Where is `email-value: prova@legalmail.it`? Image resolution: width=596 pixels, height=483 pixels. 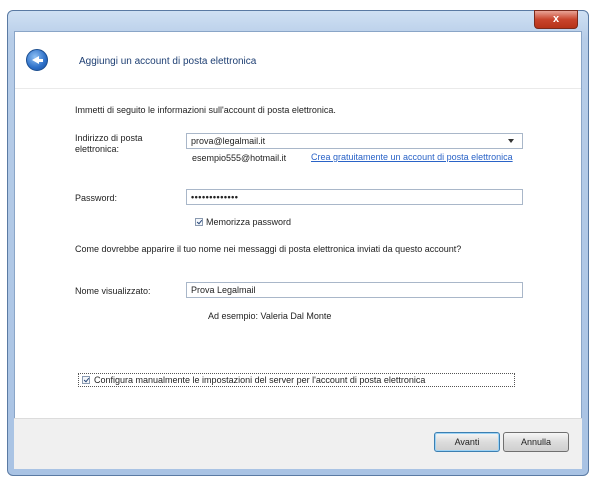 email-value: prova@legalmail.it is located at coordinates (228, 141).